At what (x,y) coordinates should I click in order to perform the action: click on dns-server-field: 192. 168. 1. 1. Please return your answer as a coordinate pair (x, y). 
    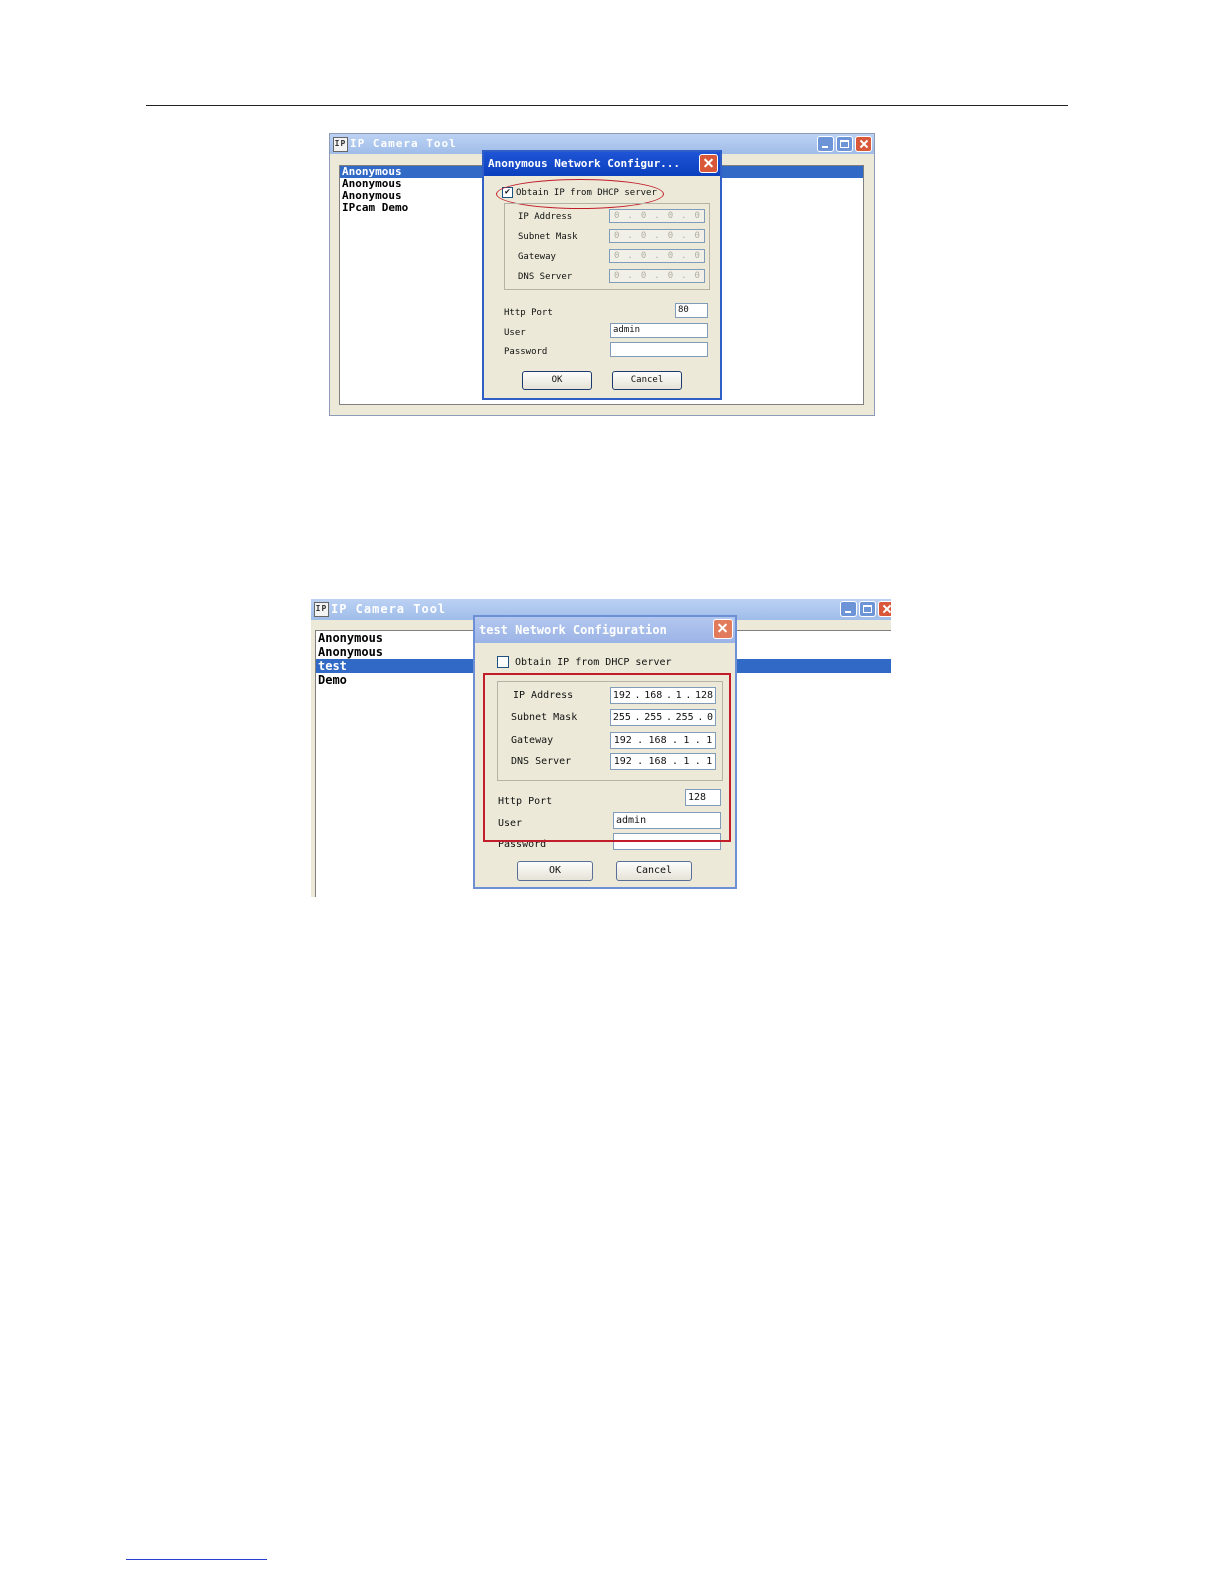
    Looking at the image, I should click on (663, 761).